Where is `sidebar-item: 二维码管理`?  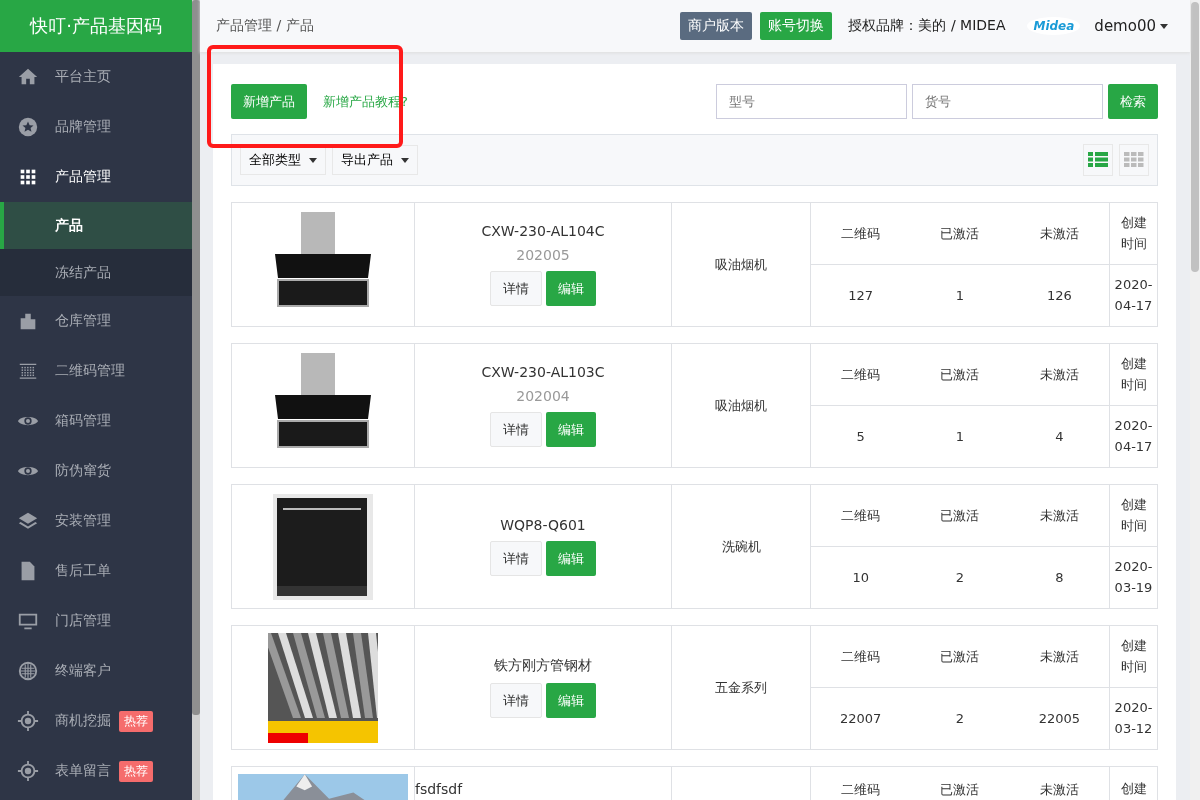 sidebar-item: 二维码管理 is located at coordinates (96, 371).